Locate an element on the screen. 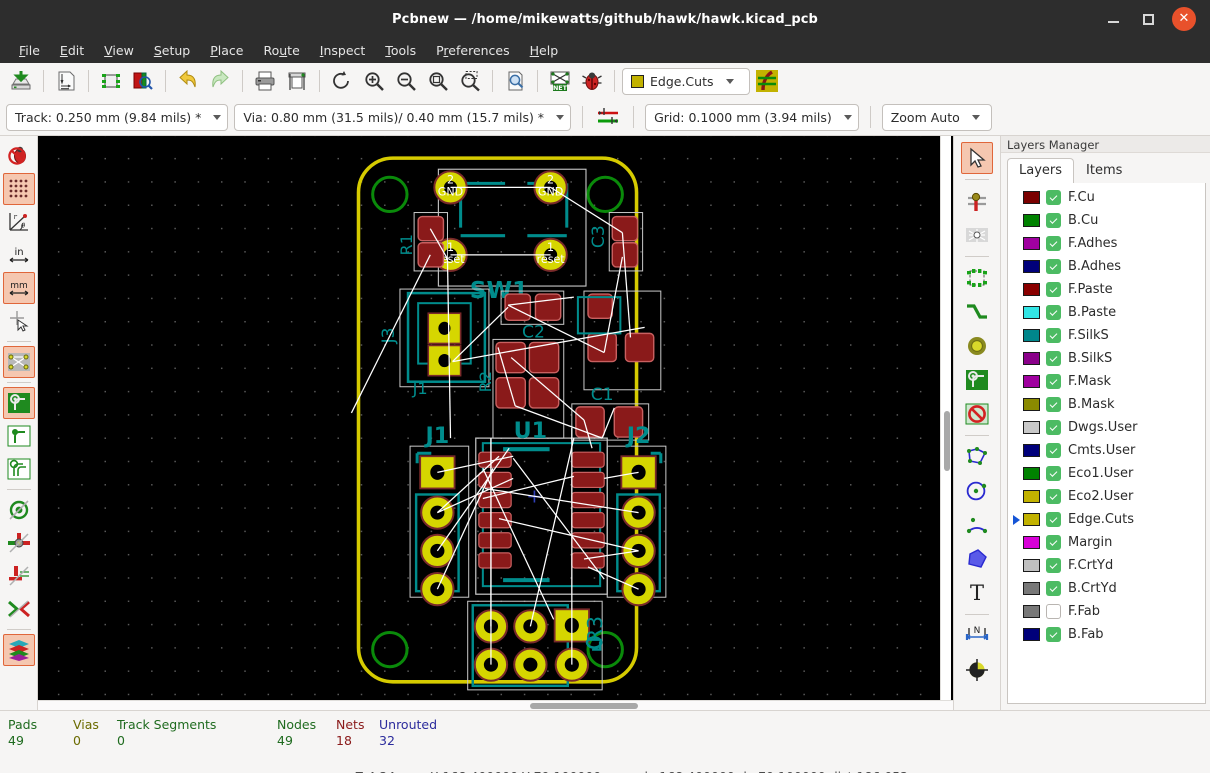 Image resolution: width=1210 pixels, height=773 pixels. open-footprint-editor-icon is located at coordinates (111, 81).